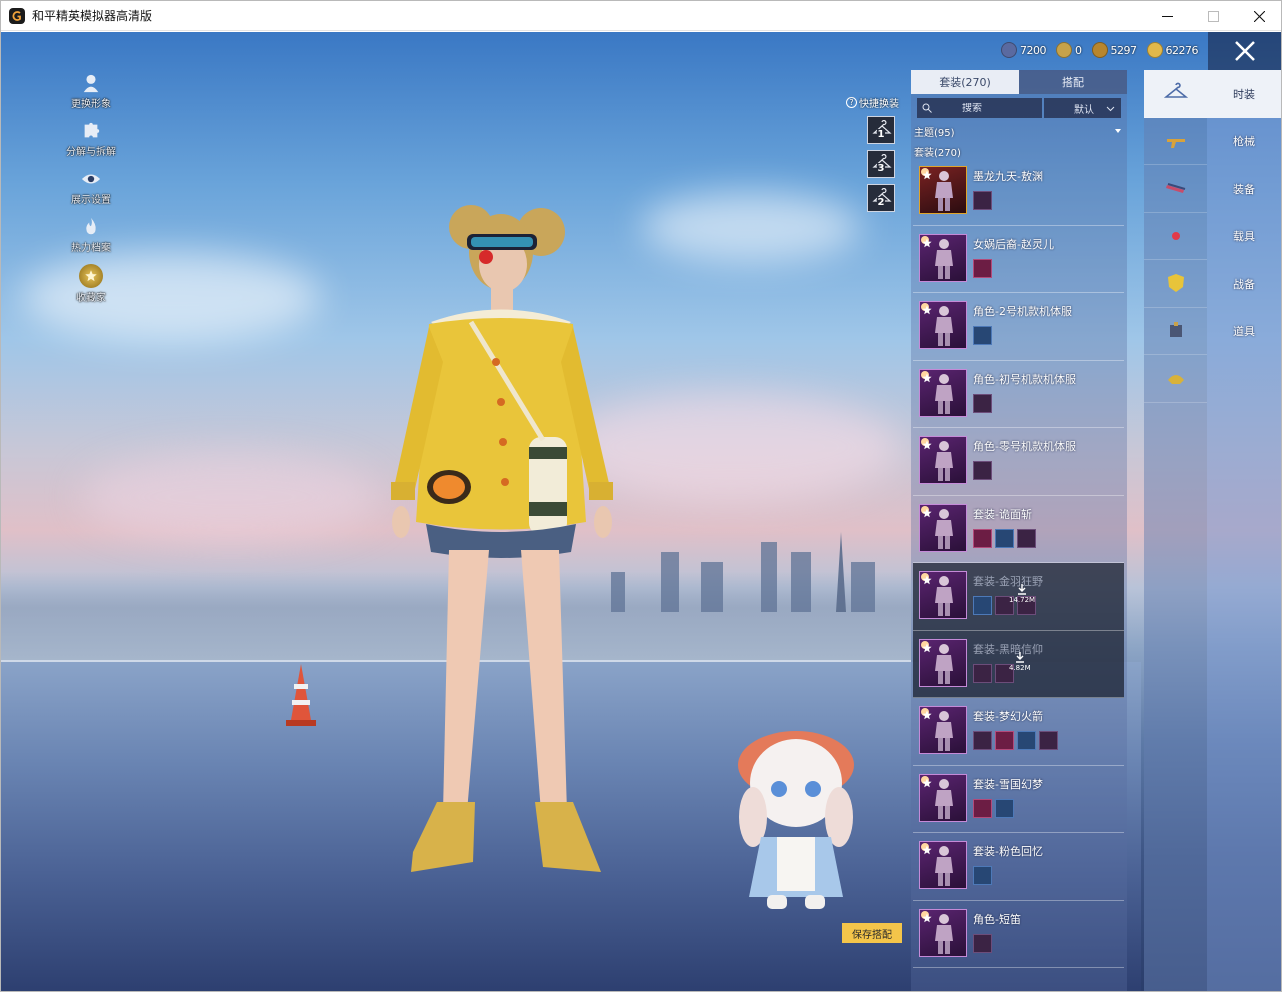  I want to click on outfit-item: 套装-粉色回忆, so click(1018, 867).